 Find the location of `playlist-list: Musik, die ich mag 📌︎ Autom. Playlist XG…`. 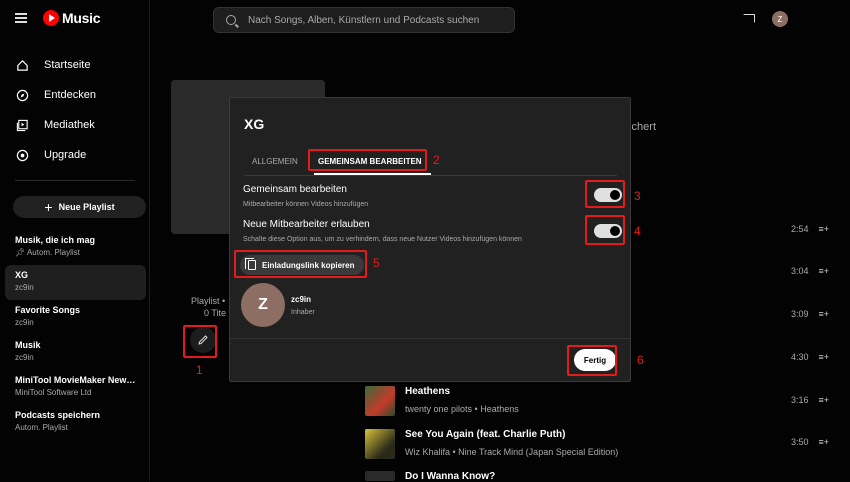

playlist-list: Musik, die ich mag 📌︎ Autom. Playlist XG… is located at coordinates (75, 335).